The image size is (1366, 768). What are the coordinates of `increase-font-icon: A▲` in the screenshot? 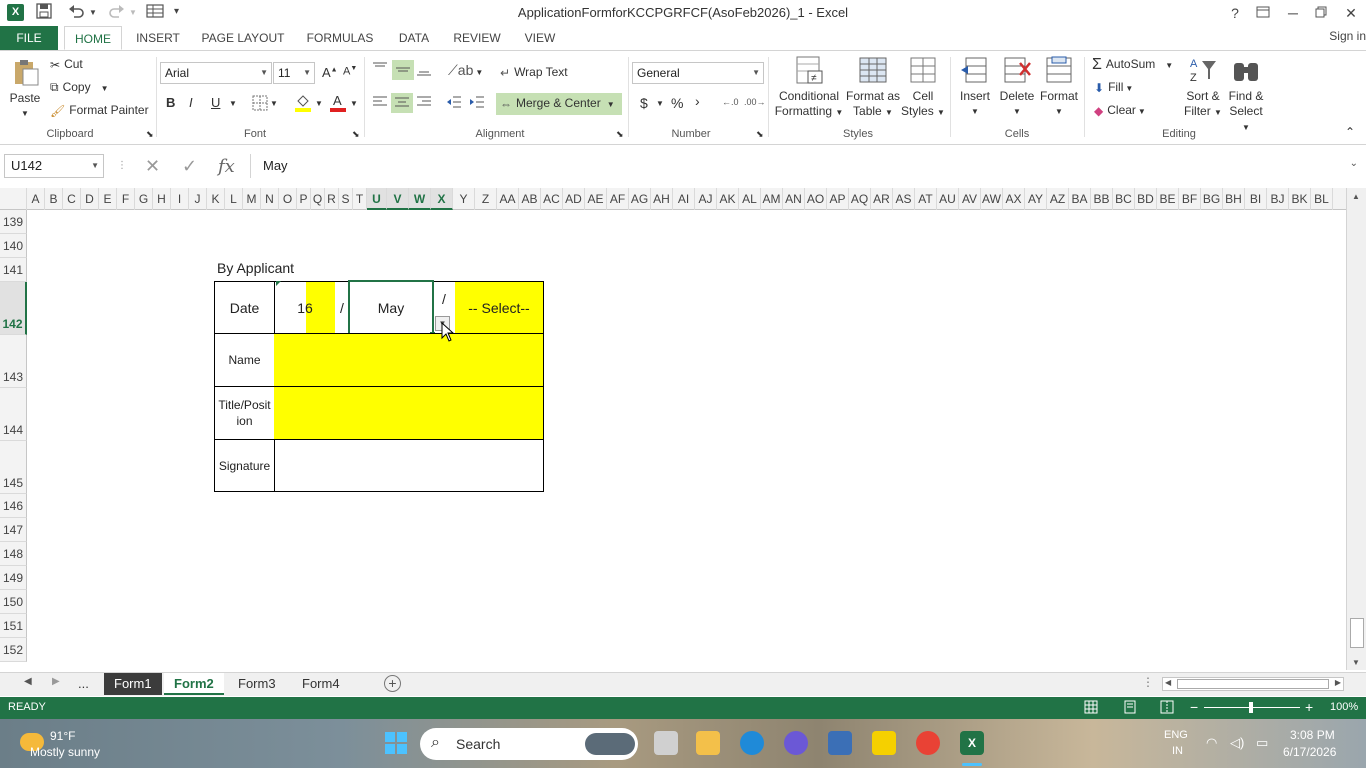 It's located at (330, 72).